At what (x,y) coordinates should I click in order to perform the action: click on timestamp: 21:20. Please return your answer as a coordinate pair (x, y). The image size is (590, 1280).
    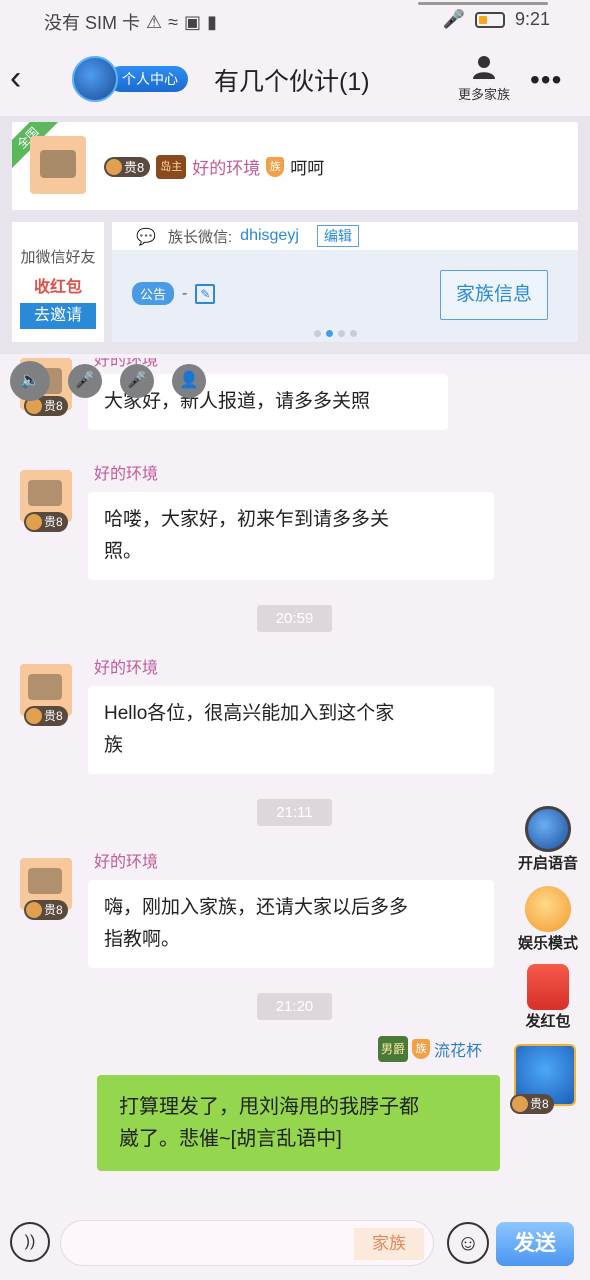
    Looking at the image, I should click on (294, 1006).